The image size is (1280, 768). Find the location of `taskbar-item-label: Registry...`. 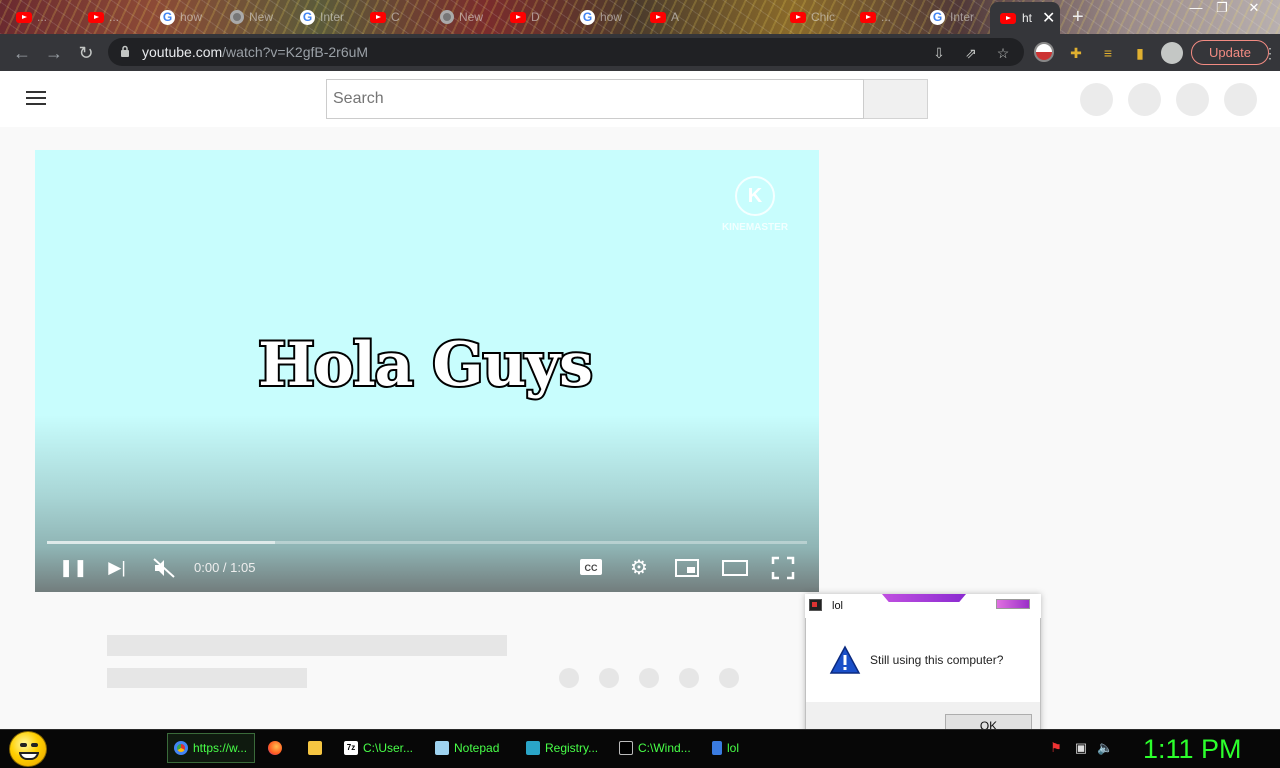

taskbar-item-label: Registry... is located at coordinates (572, 748).